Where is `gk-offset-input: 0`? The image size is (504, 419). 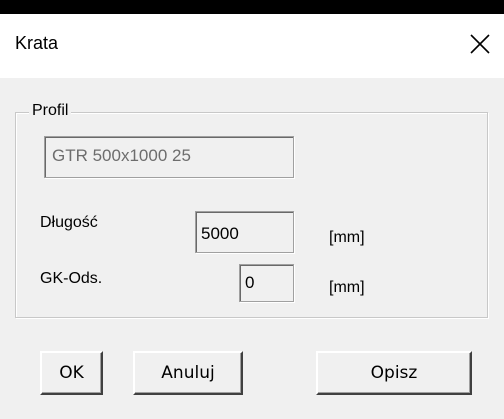 gk-offset-input: 0 is located at coordinates (266, 283).